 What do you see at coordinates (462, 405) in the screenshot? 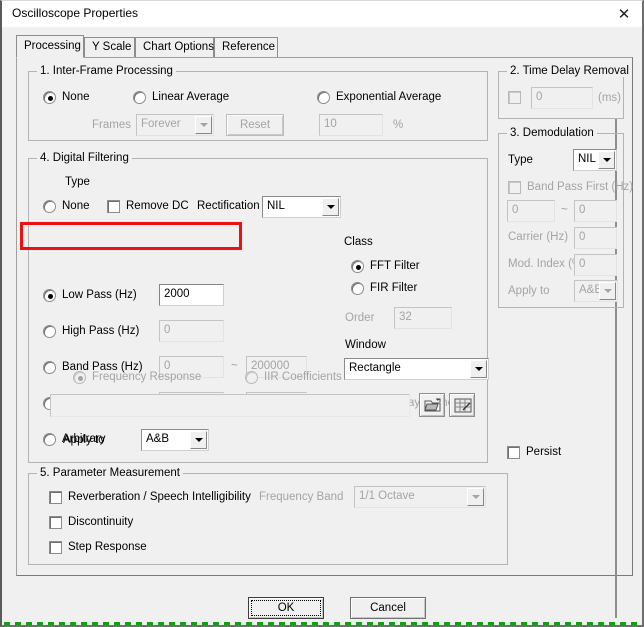
I see `grid-table-icon` at bounding box center [462, 405].